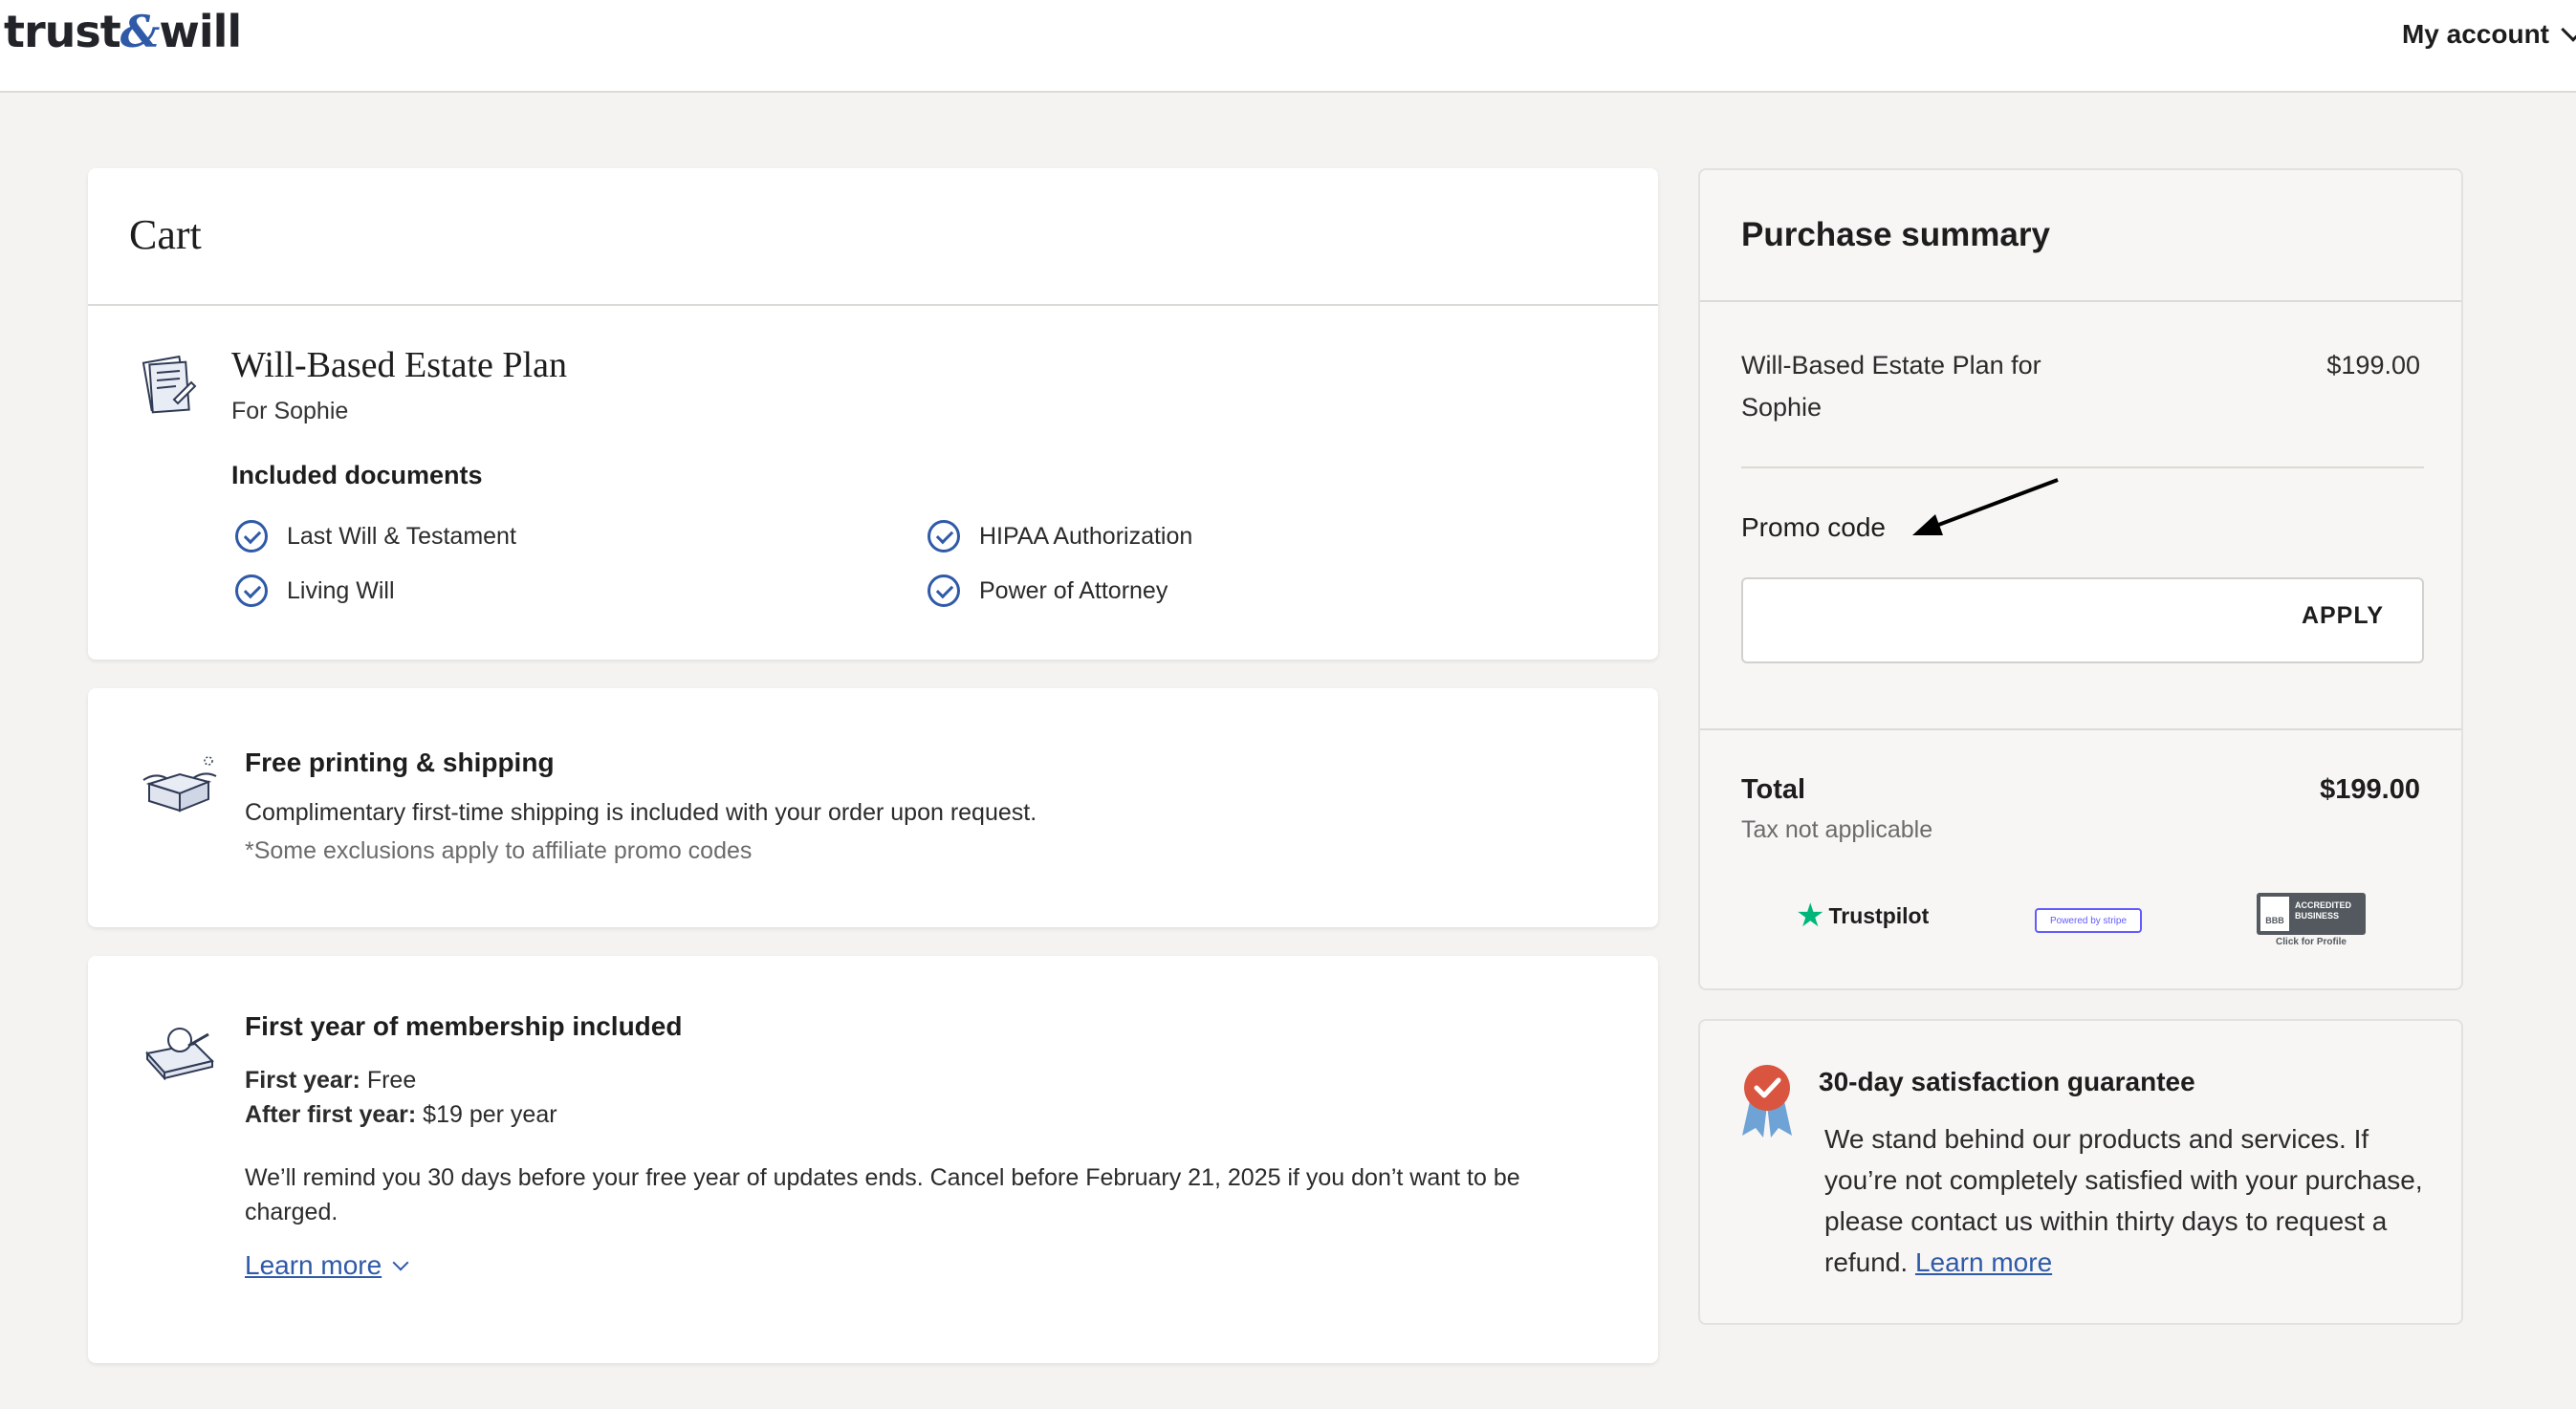  Describe the element at coordinates (1879, 915) in the screenshot. I see `trustpilot-label: Trustpilot` at that location.